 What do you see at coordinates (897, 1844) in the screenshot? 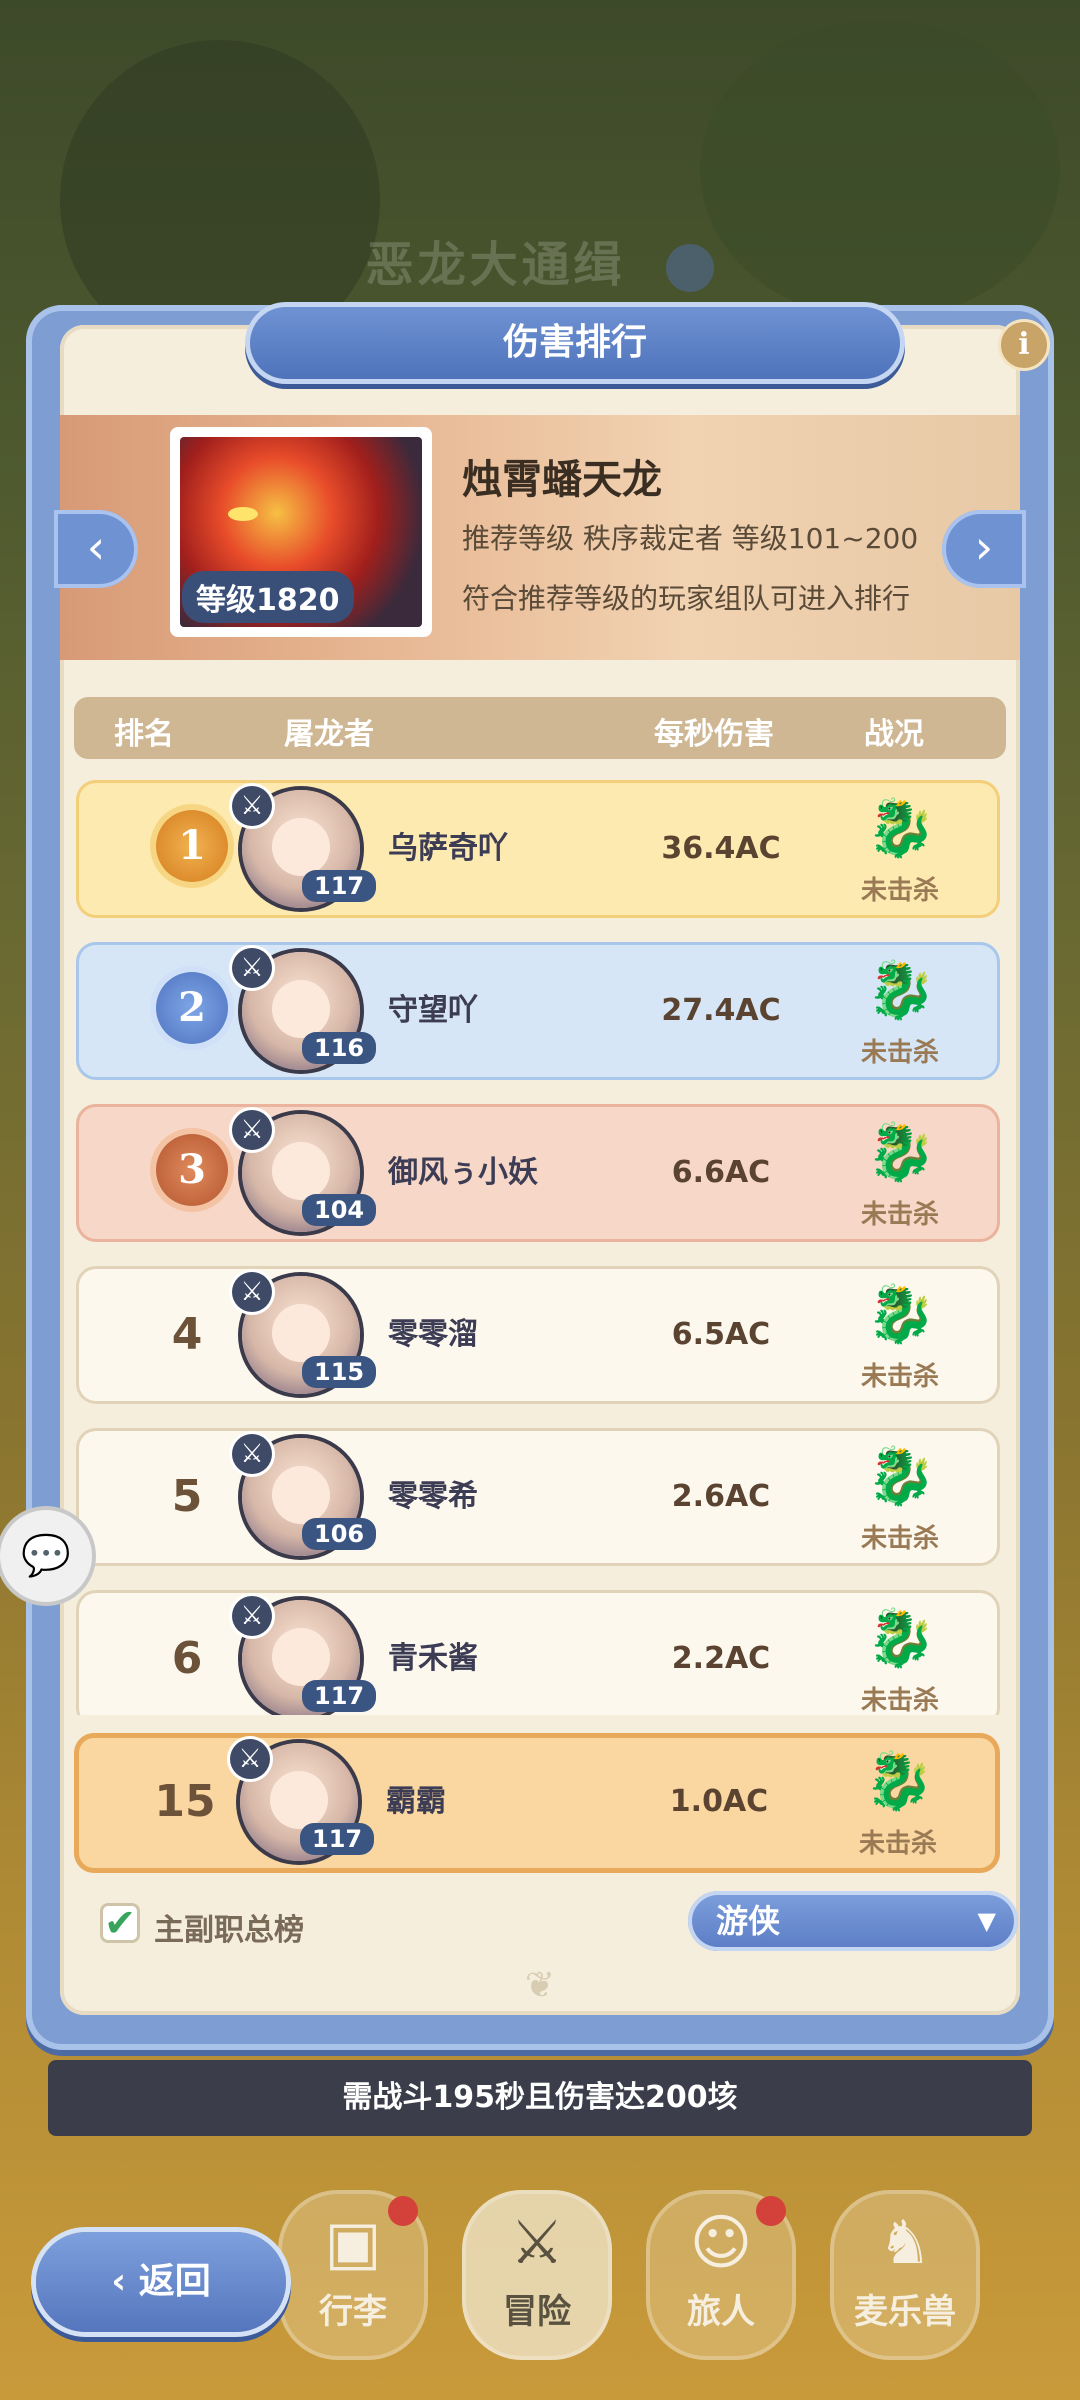
I see `my-kill-status: 未击杀` at bounding box center [897, 1844].